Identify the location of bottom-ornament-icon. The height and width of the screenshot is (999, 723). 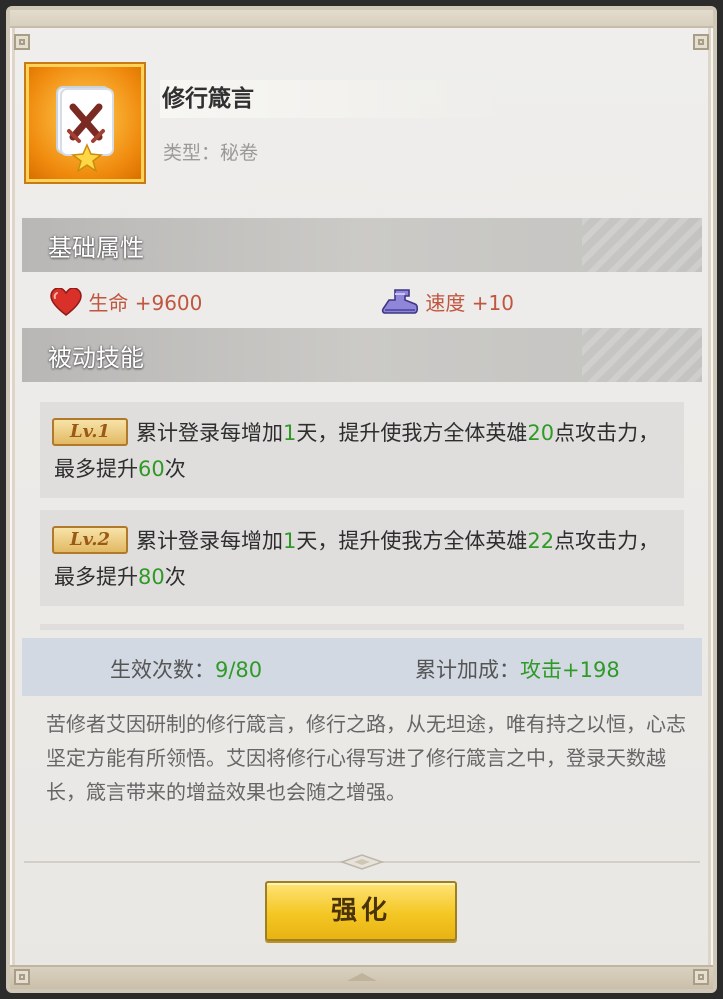
(361, 977).